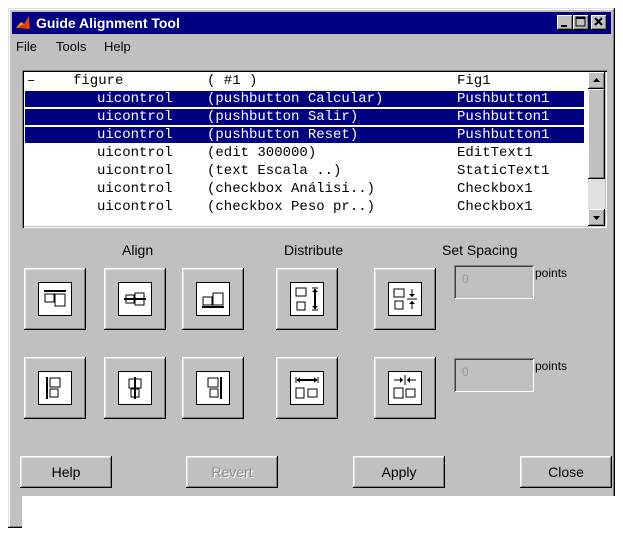 The image size is (623, 534). What do you see at coordinates (117, 46) in the screenshot?
I see `menu-help: Help` at bounding box center [117, 46].